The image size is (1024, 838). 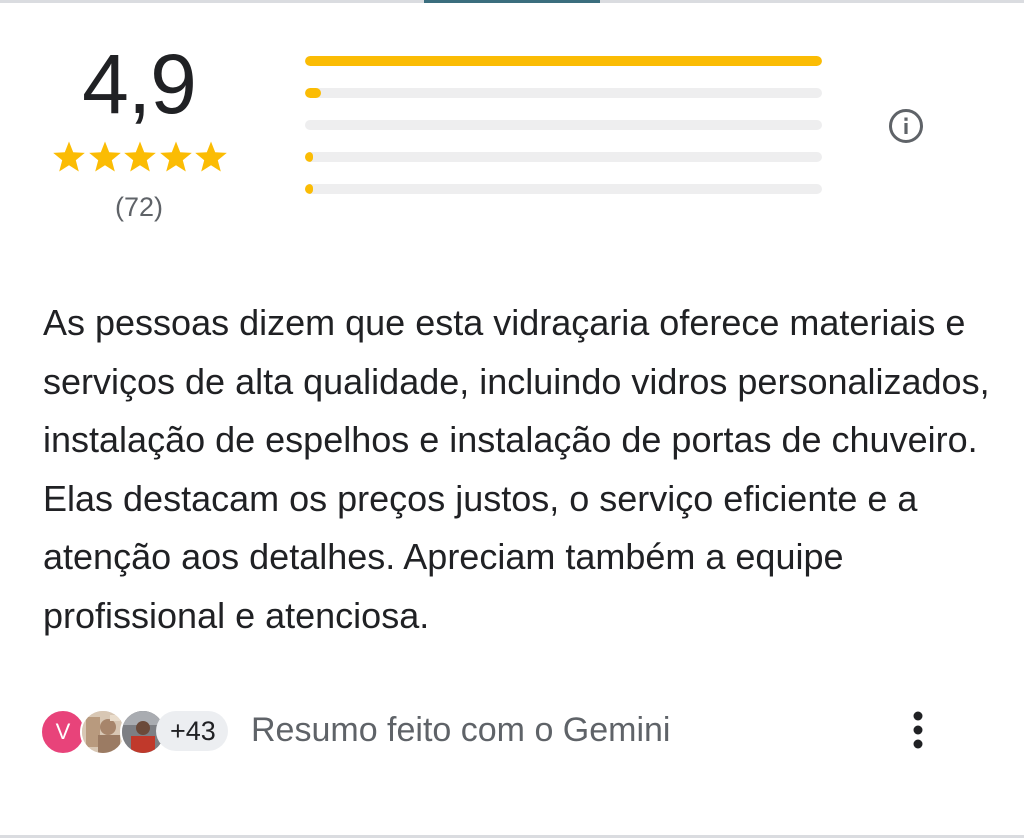 I want to click on info-icon, so click(x=906, y=126).